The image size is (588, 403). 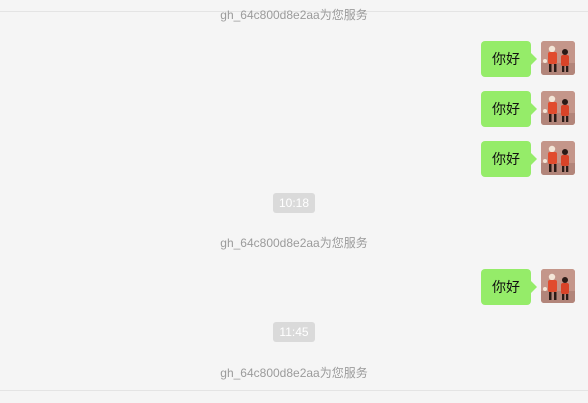 I want to click on timestamp-chip: 10:18, so click(x=294, y=203).